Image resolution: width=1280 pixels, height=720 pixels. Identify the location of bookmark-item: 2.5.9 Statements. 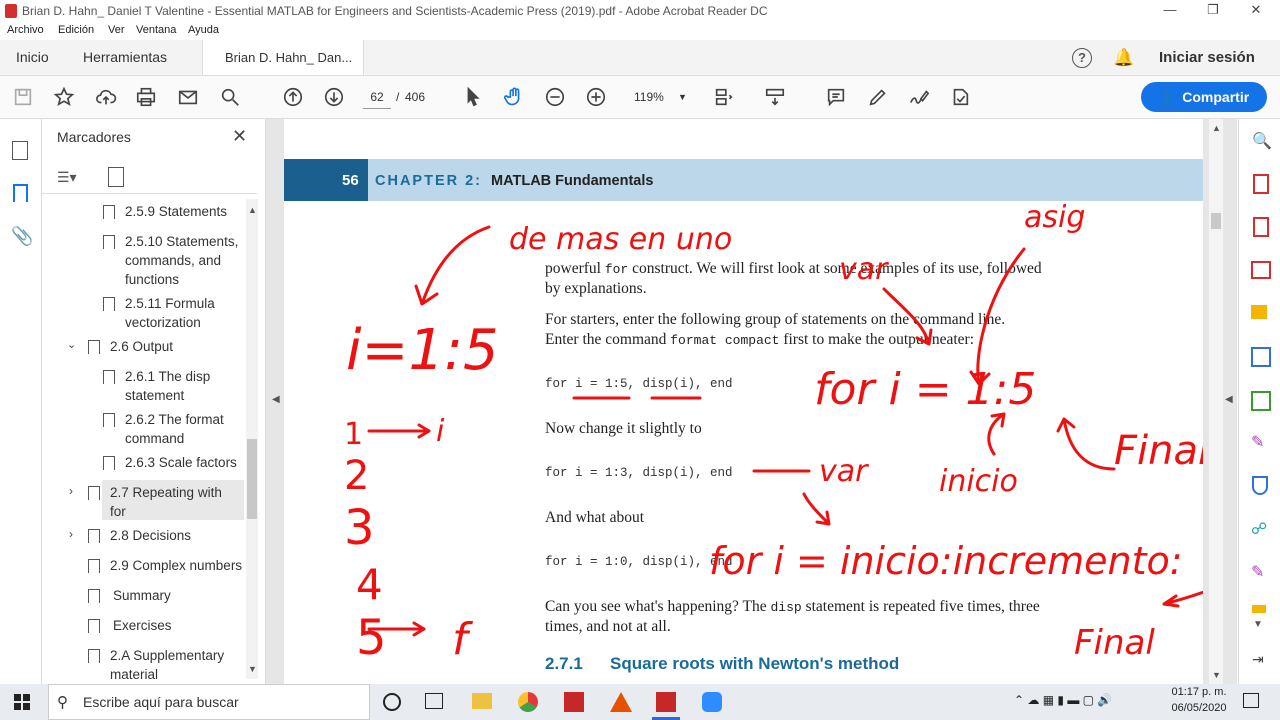
(185, 211).